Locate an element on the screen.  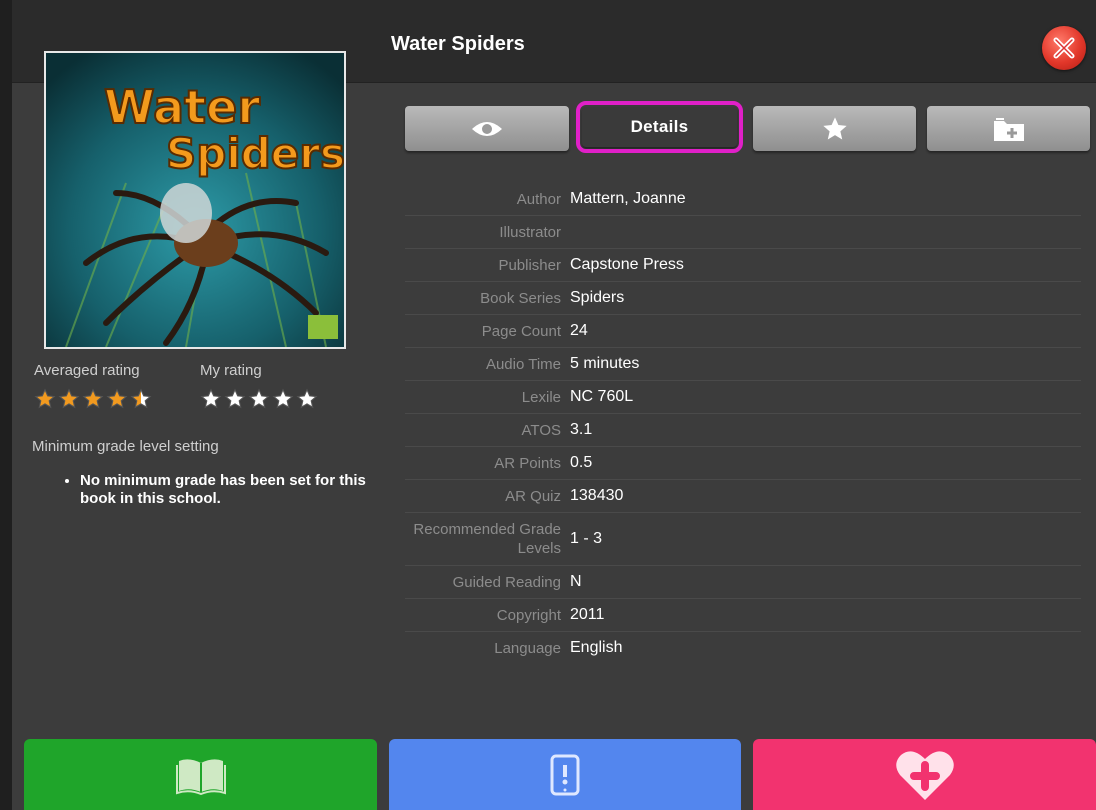
table-row: Publisher Capstone Press is located at coordinates (743, 265).